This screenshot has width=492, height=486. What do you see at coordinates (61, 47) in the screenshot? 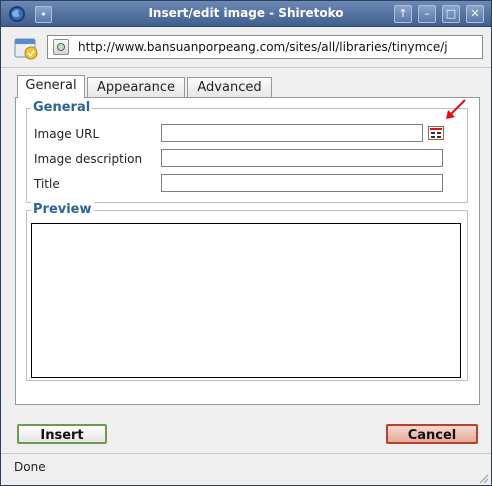
I see `site-identity-icon` at bounding box center [61, 47].